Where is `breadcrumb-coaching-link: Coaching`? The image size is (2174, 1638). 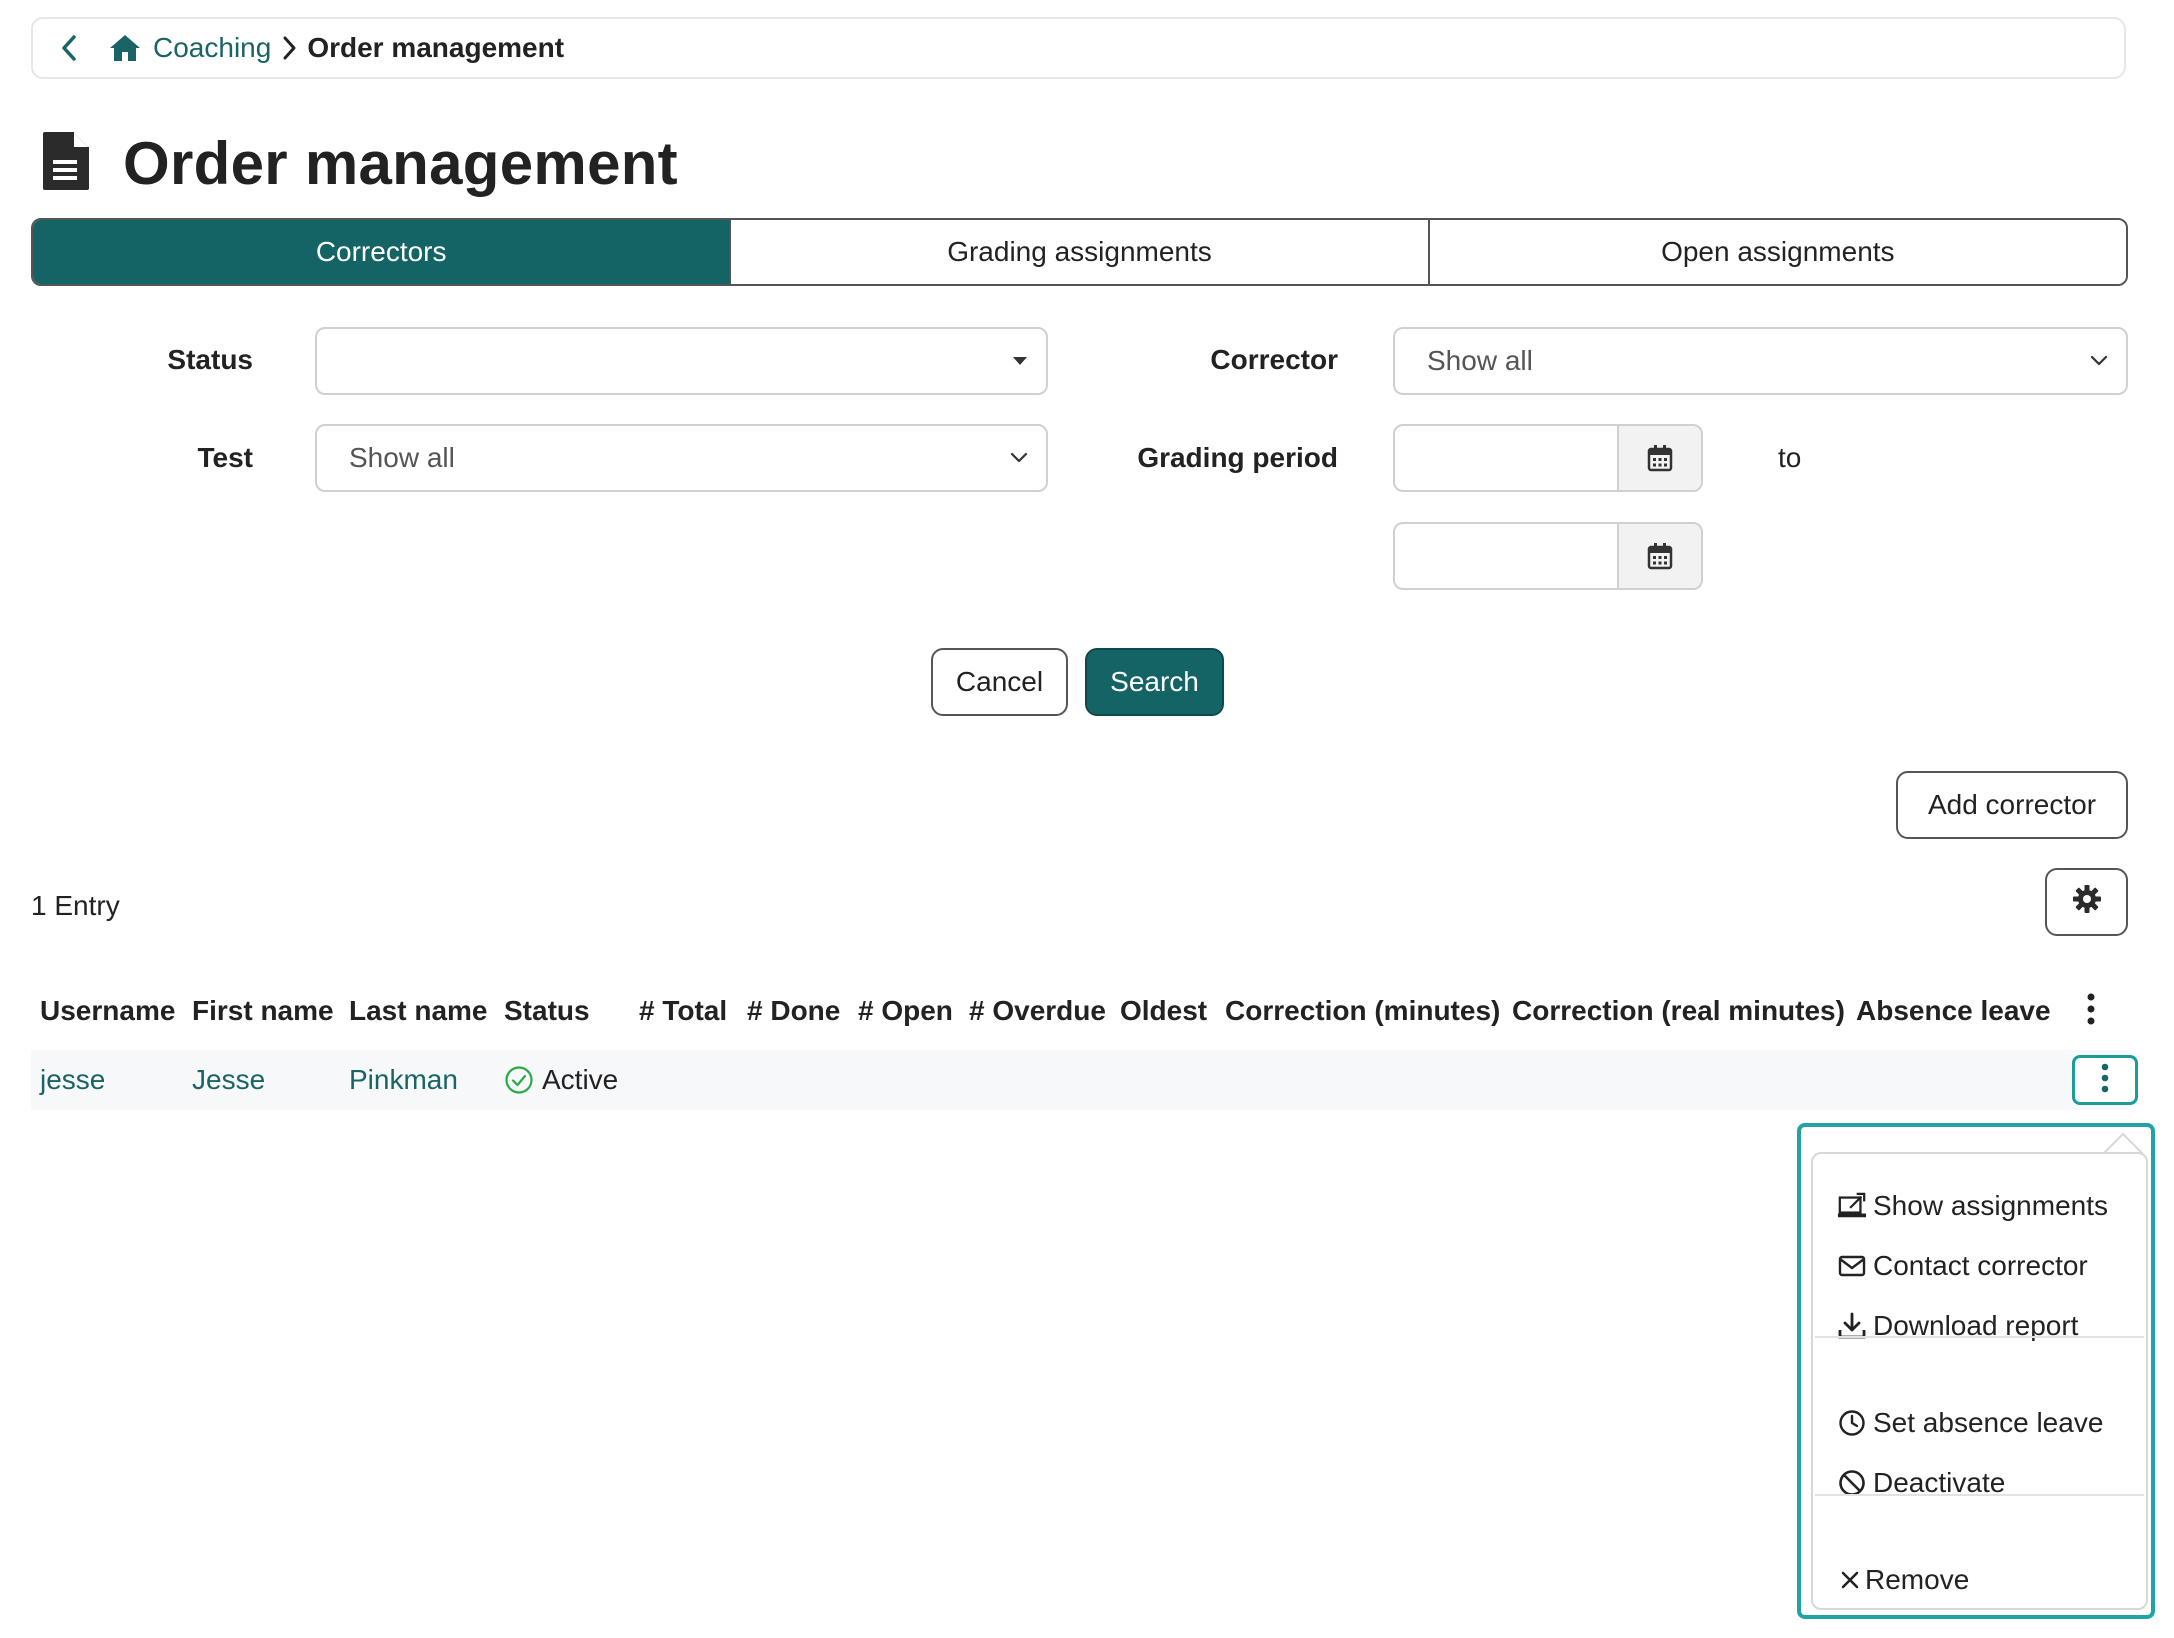
breadcrumb-coaching-link: Coaching is located at coordinates (212, 48).